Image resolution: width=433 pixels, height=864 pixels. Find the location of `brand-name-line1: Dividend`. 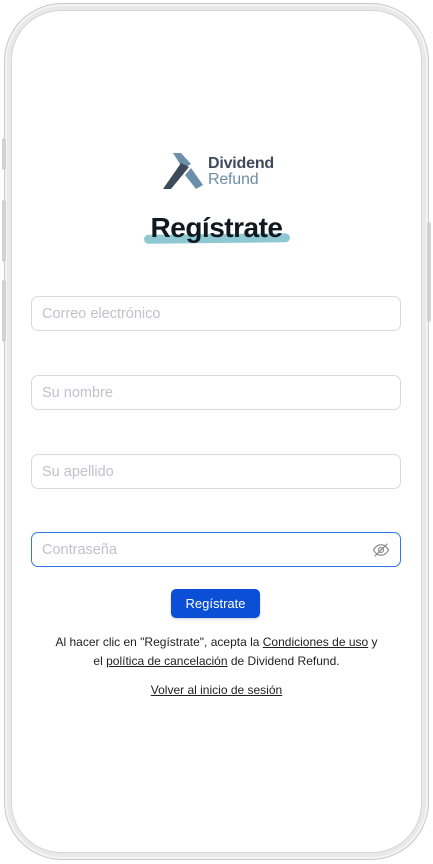

brand-name-line1: Dividend is located at coordinates (241, 163).